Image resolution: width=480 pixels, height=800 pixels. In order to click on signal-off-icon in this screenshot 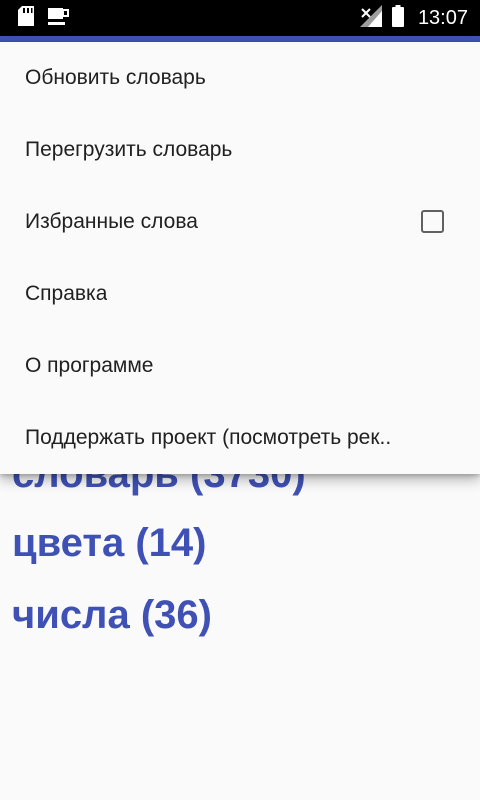, I will do `click(370, 18)`.